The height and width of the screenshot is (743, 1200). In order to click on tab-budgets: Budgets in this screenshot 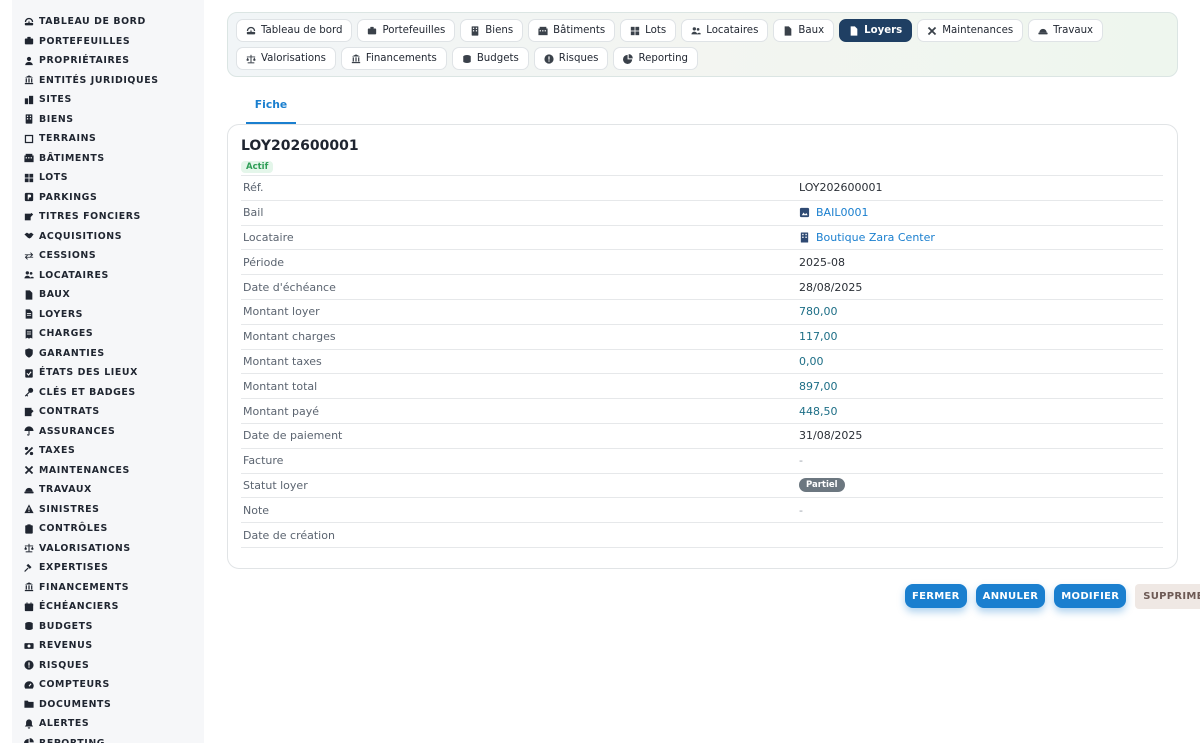, I will do `click(490, 58)`.